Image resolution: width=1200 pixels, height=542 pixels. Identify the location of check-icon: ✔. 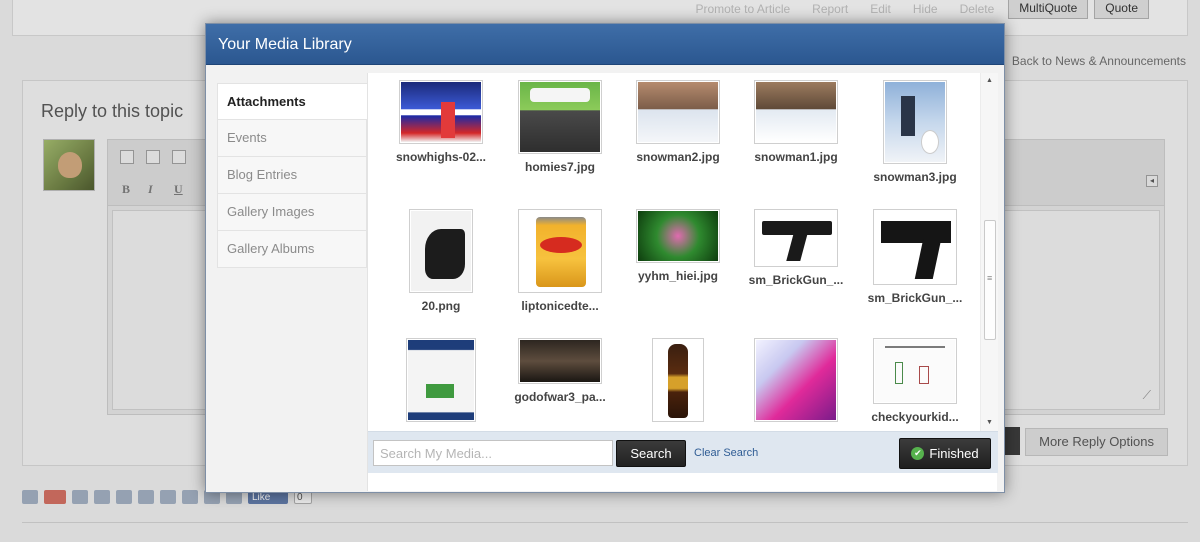
(918, 453).